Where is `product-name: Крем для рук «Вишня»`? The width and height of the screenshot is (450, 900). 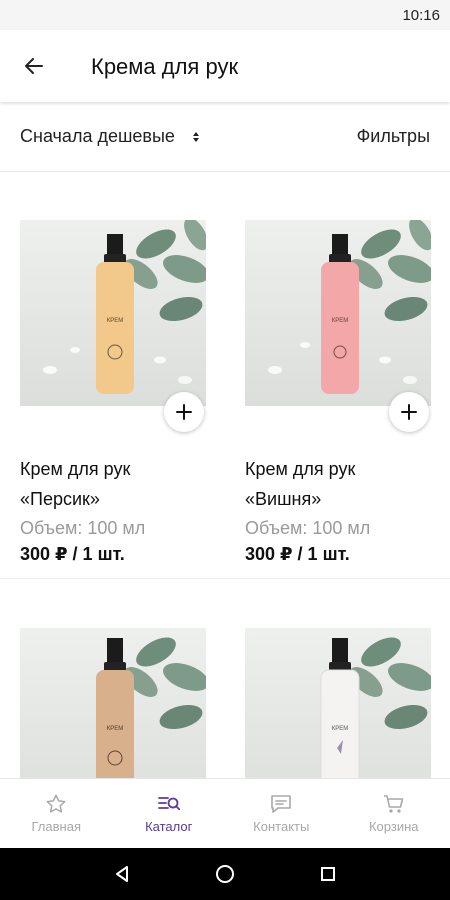
product-name: Крем для рук «Вишня» is located at coordinates (338, 484).